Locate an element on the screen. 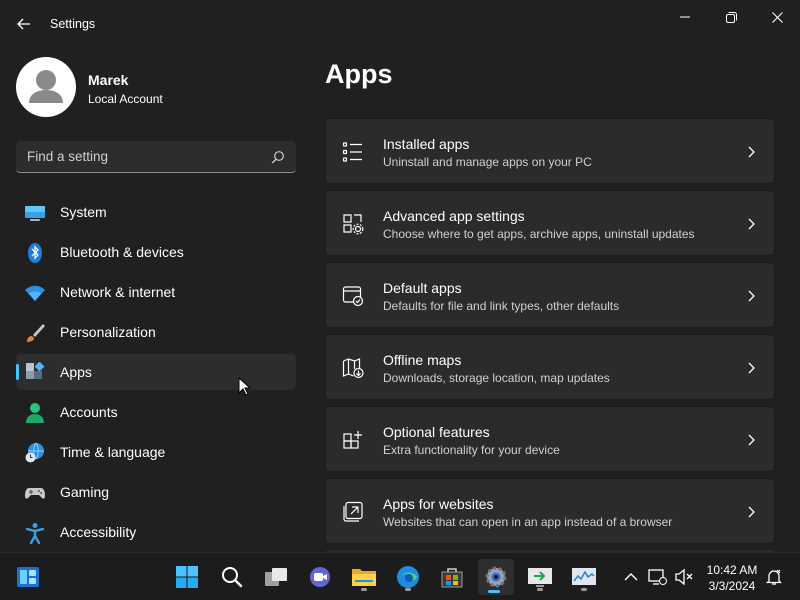 The image size is (800, 600). network-tray-button is located at coordinates (658, 577).